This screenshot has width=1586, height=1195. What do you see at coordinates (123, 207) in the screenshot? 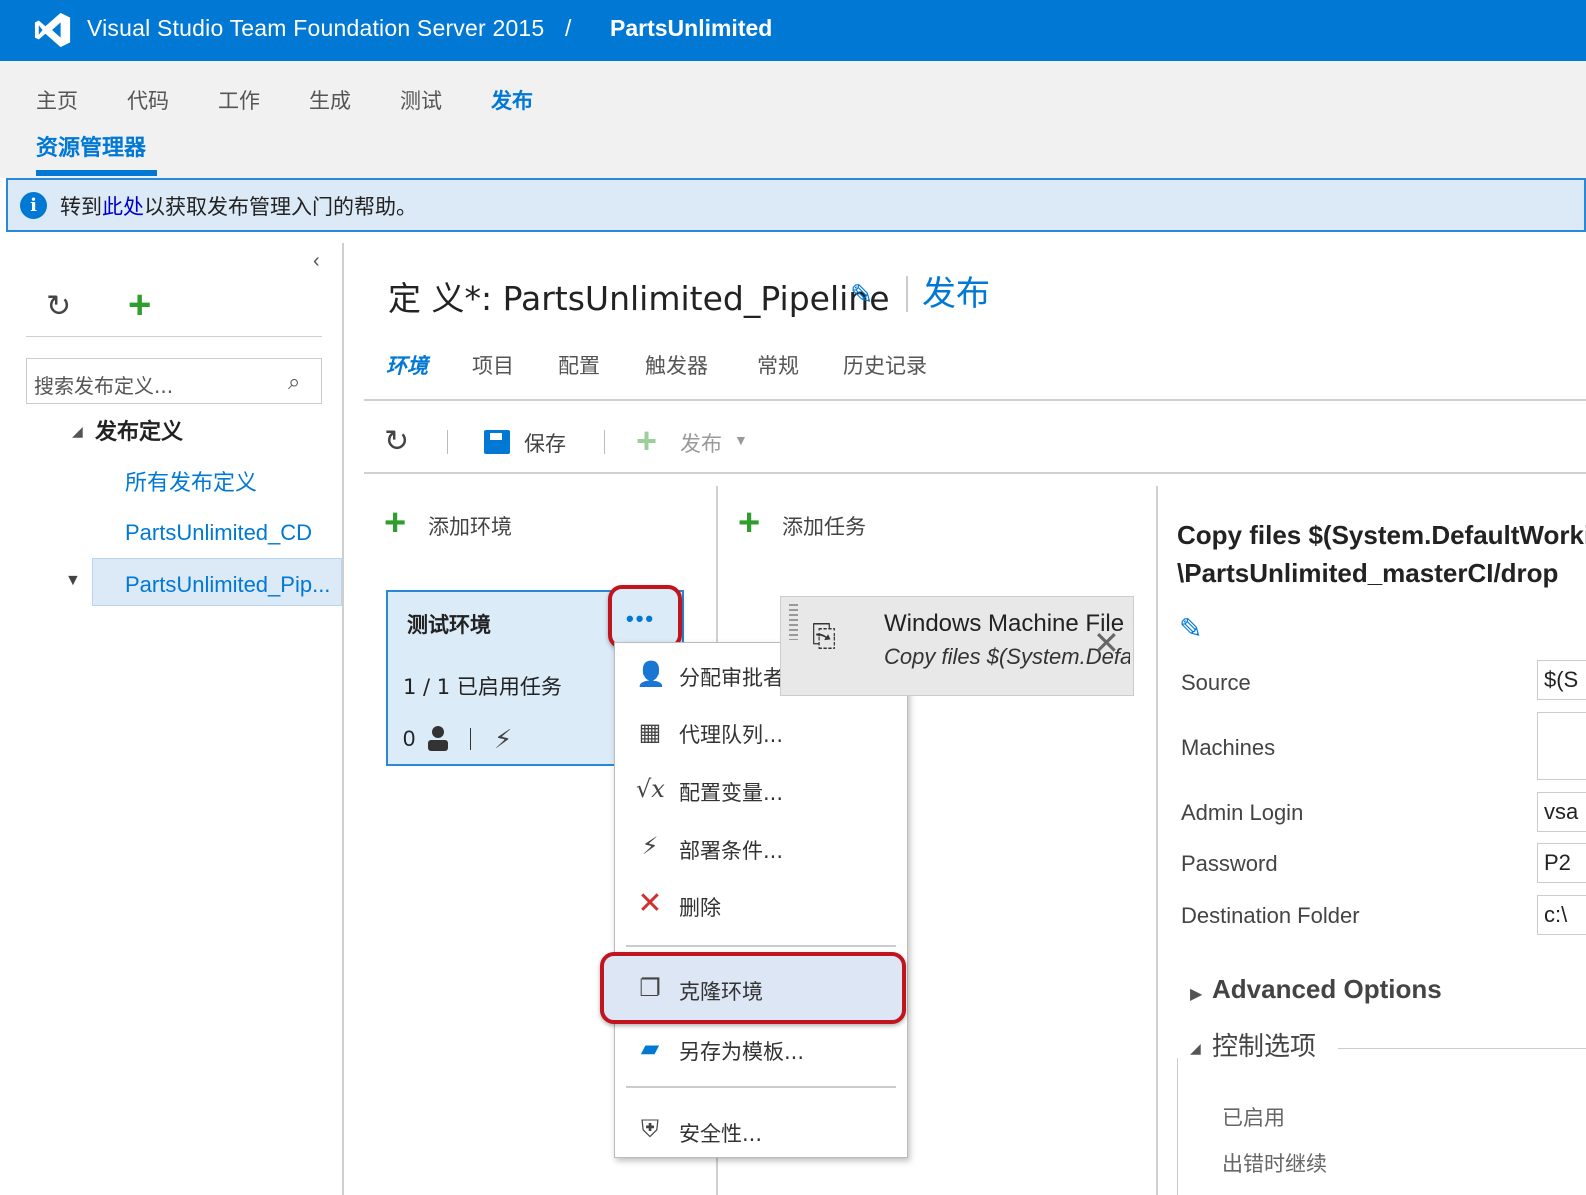
I see `info-help-link: 此处` at bounding box center [123, 207].